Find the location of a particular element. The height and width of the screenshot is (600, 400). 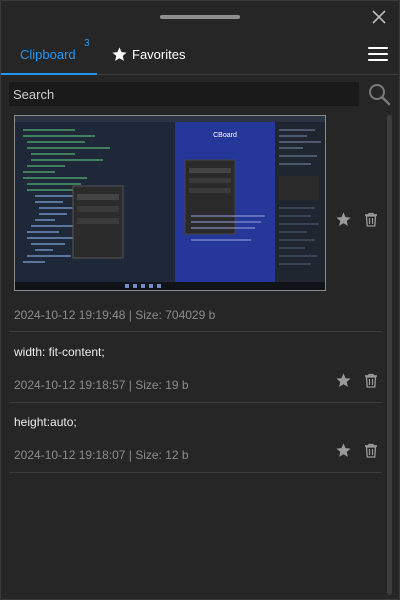

item-meta: 2024-10-12 19:18:57 | Size: 19 b is located at coordinates (101, 385).